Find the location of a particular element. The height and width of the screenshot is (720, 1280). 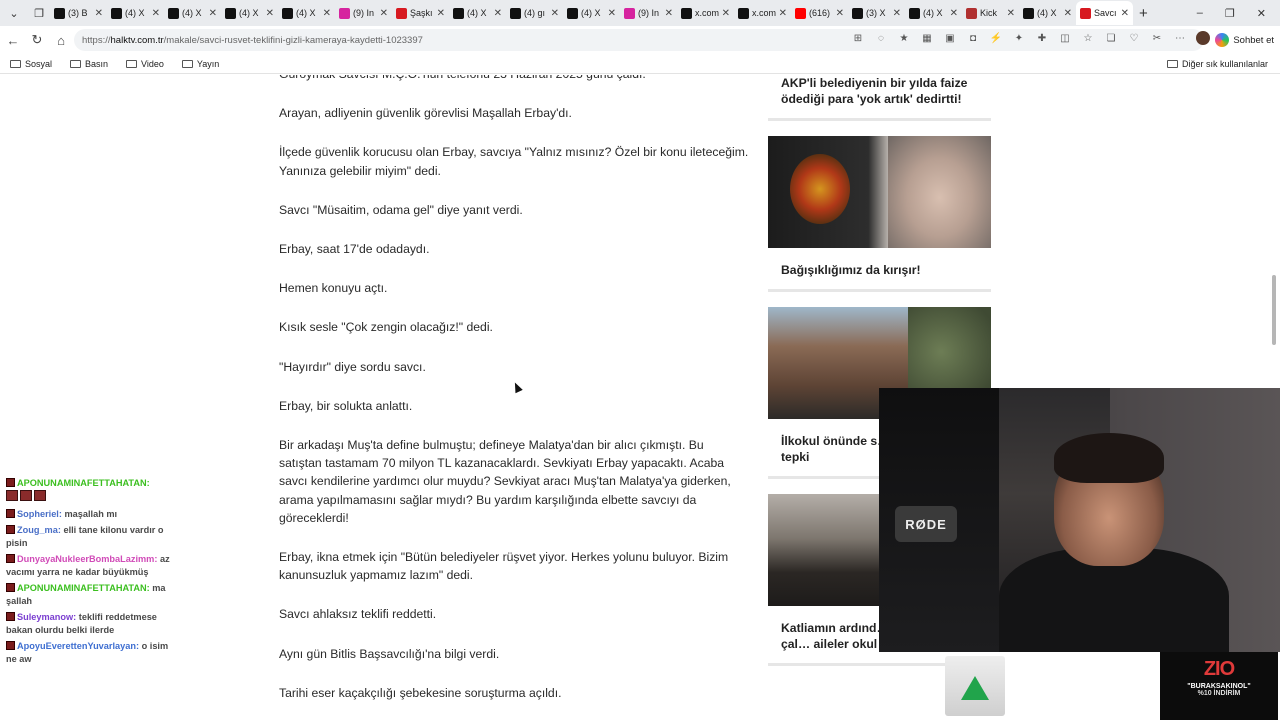

tab-actions-chevron-icon: ⌄ is located at coordinates (14, 13).